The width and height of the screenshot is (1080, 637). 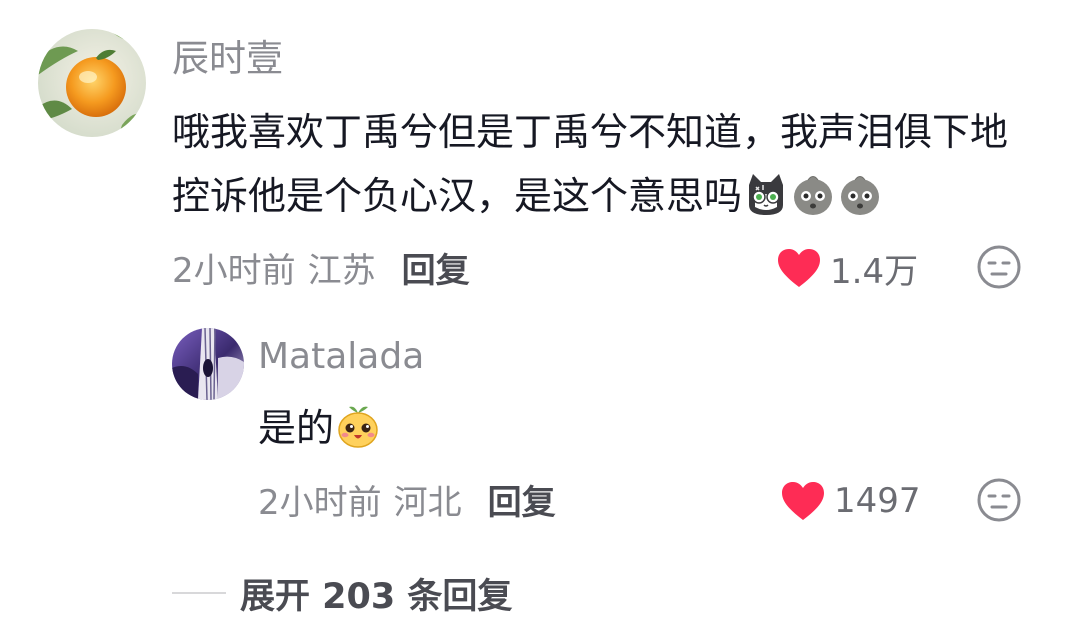 I want to click on reply-author: Matalada, so click(x=341, y=357).